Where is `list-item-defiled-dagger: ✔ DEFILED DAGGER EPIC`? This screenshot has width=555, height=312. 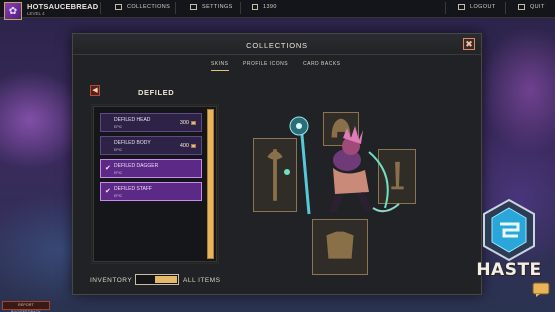
list-item-defiled-dagger: ✔ DEFILED DAGGER EPIC is located at coordinates (151, 168).